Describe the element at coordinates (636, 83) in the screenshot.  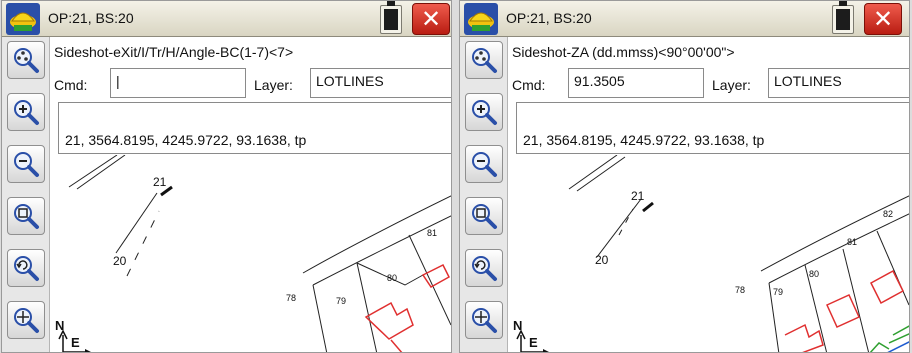
I see `cmd-input: 91.3505` at that location.